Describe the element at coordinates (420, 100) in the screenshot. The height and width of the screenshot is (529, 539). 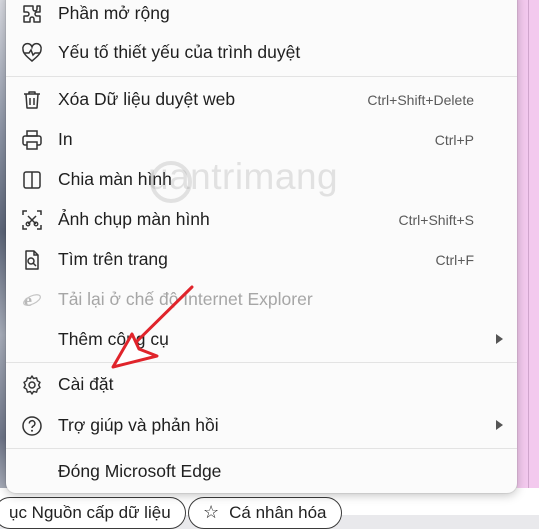
I see `menu-item-shortcut: Ctrl+Shift+Delete` at that location.